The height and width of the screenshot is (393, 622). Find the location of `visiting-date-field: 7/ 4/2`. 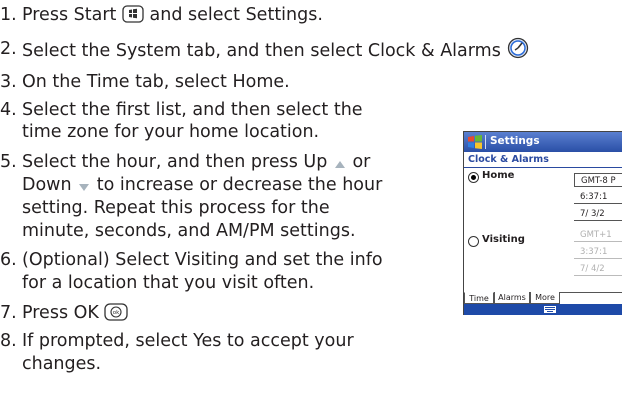

visiting-date-field: 7/ 4/2 is located at coordinates (598, 269).